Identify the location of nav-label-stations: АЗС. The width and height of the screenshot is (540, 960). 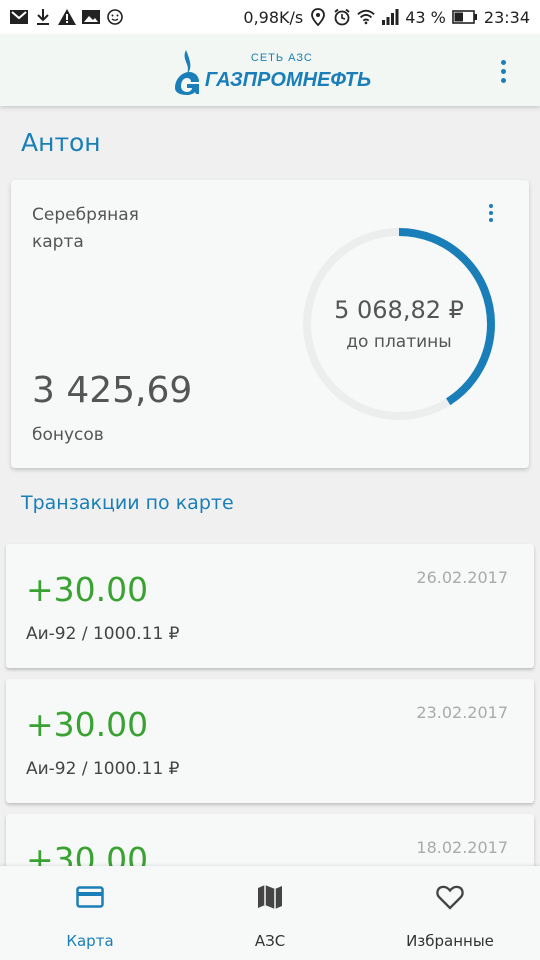
(270, 941).